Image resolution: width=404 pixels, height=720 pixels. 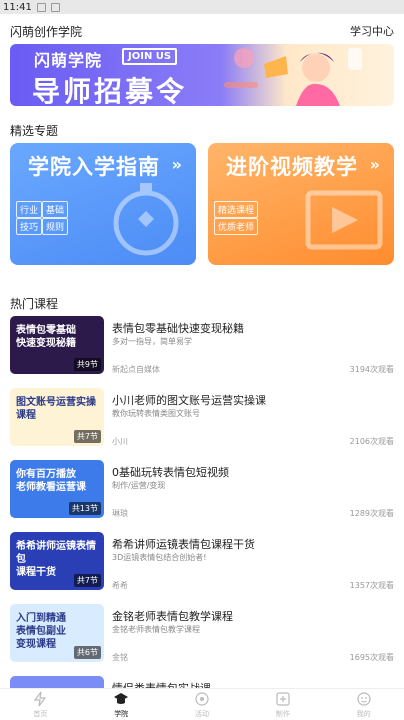 I want to click on tab-activity: 活动, so click(x=202, y=704).